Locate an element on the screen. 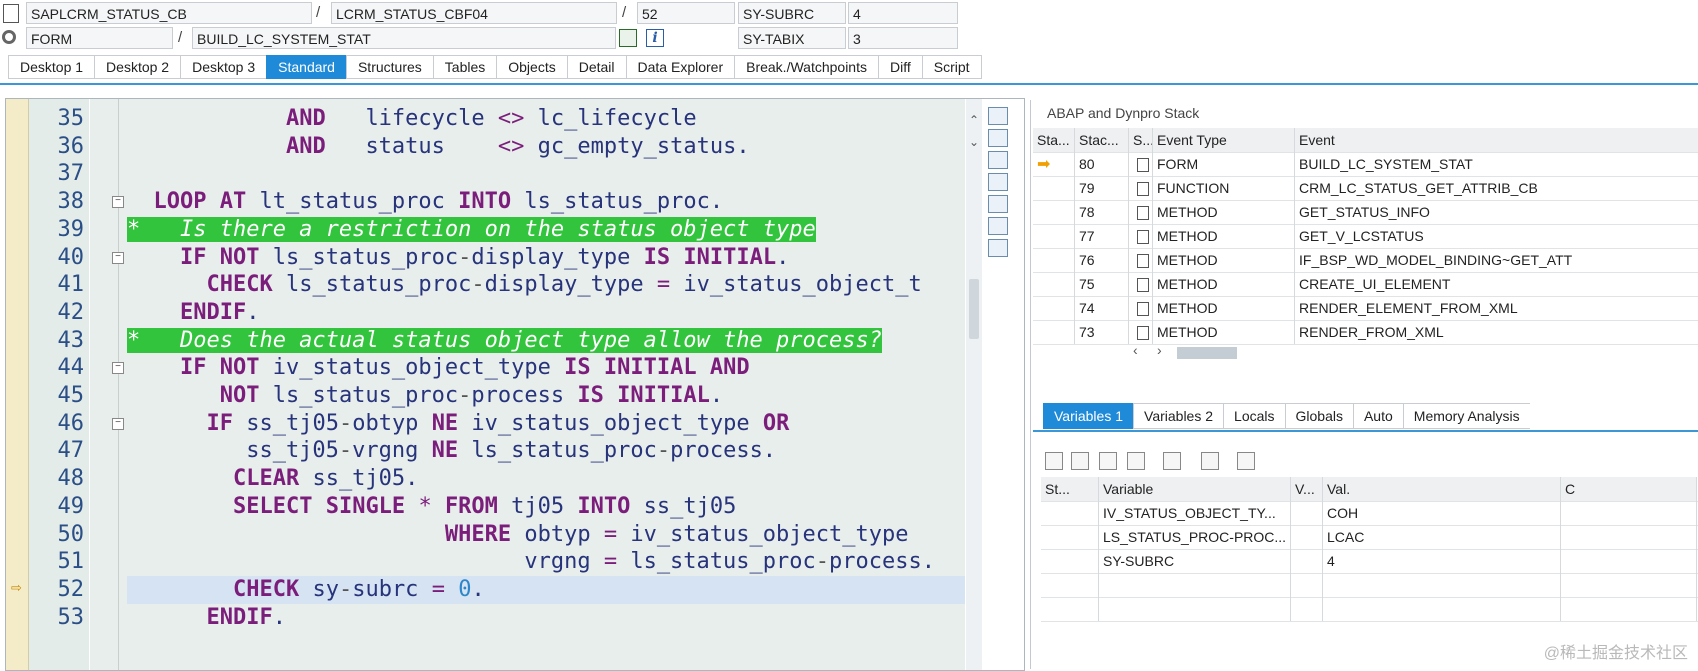 The image size is (1698, 671). table-row: 74 METHOD RENDER_ELEMENT_FROM_XML is located at coordinates (1365, 308).